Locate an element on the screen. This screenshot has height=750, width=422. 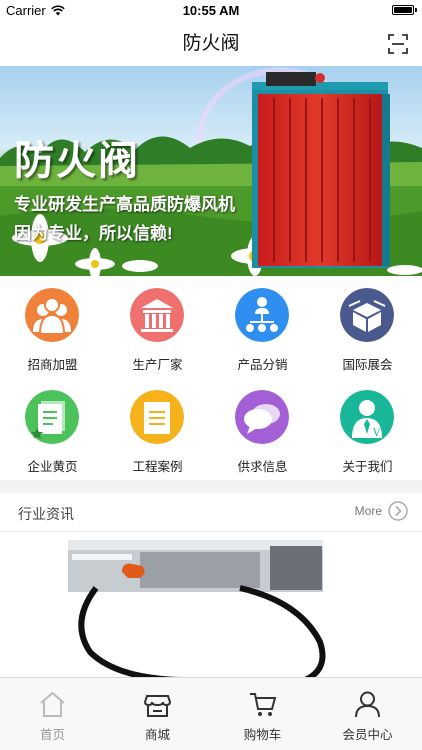
tab-label: 会员中心 is located at coordinates (367, 735).